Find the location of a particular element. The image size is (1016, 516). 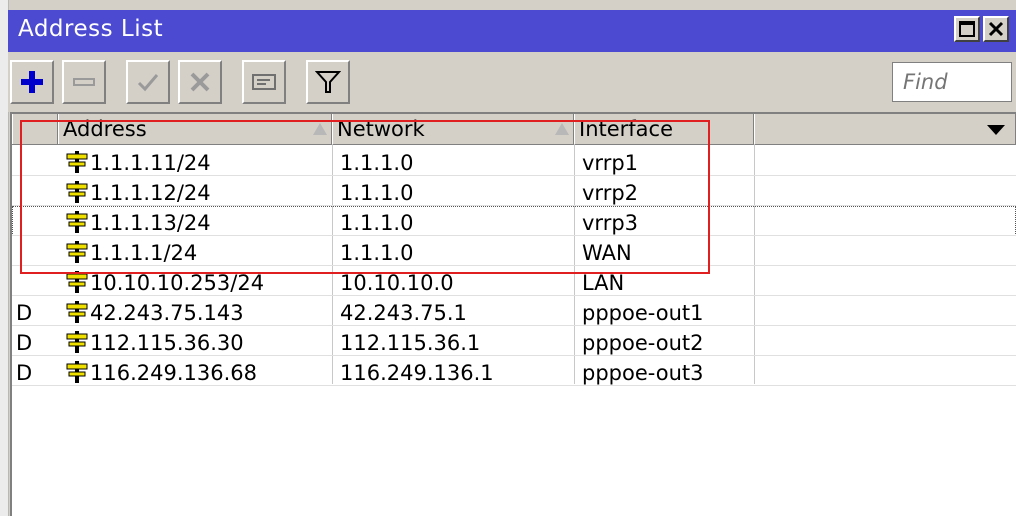

enable-icon is located at coordinates (148, 83).